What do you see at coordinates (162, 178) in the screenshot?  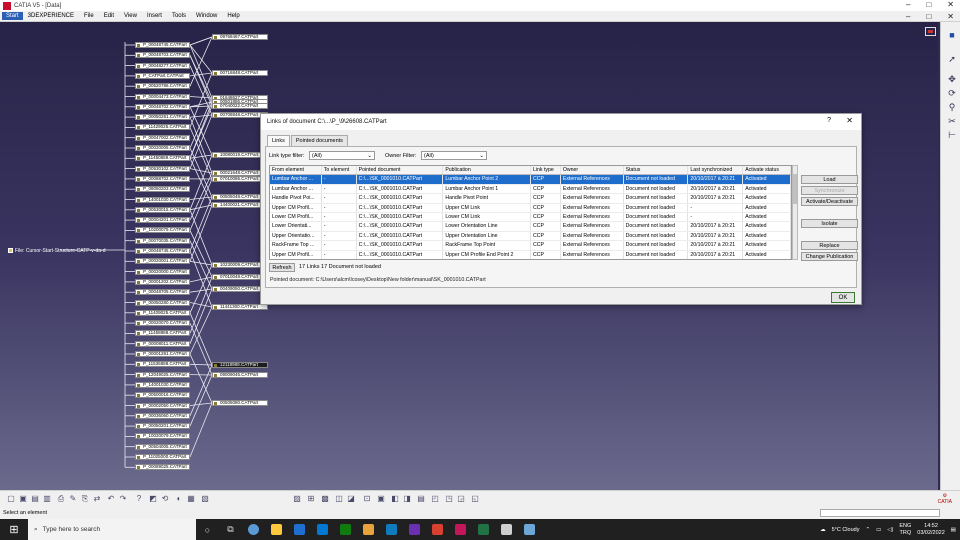 I see `tree-node: P_00088702.CATPart` at bounding box center [162, 178].